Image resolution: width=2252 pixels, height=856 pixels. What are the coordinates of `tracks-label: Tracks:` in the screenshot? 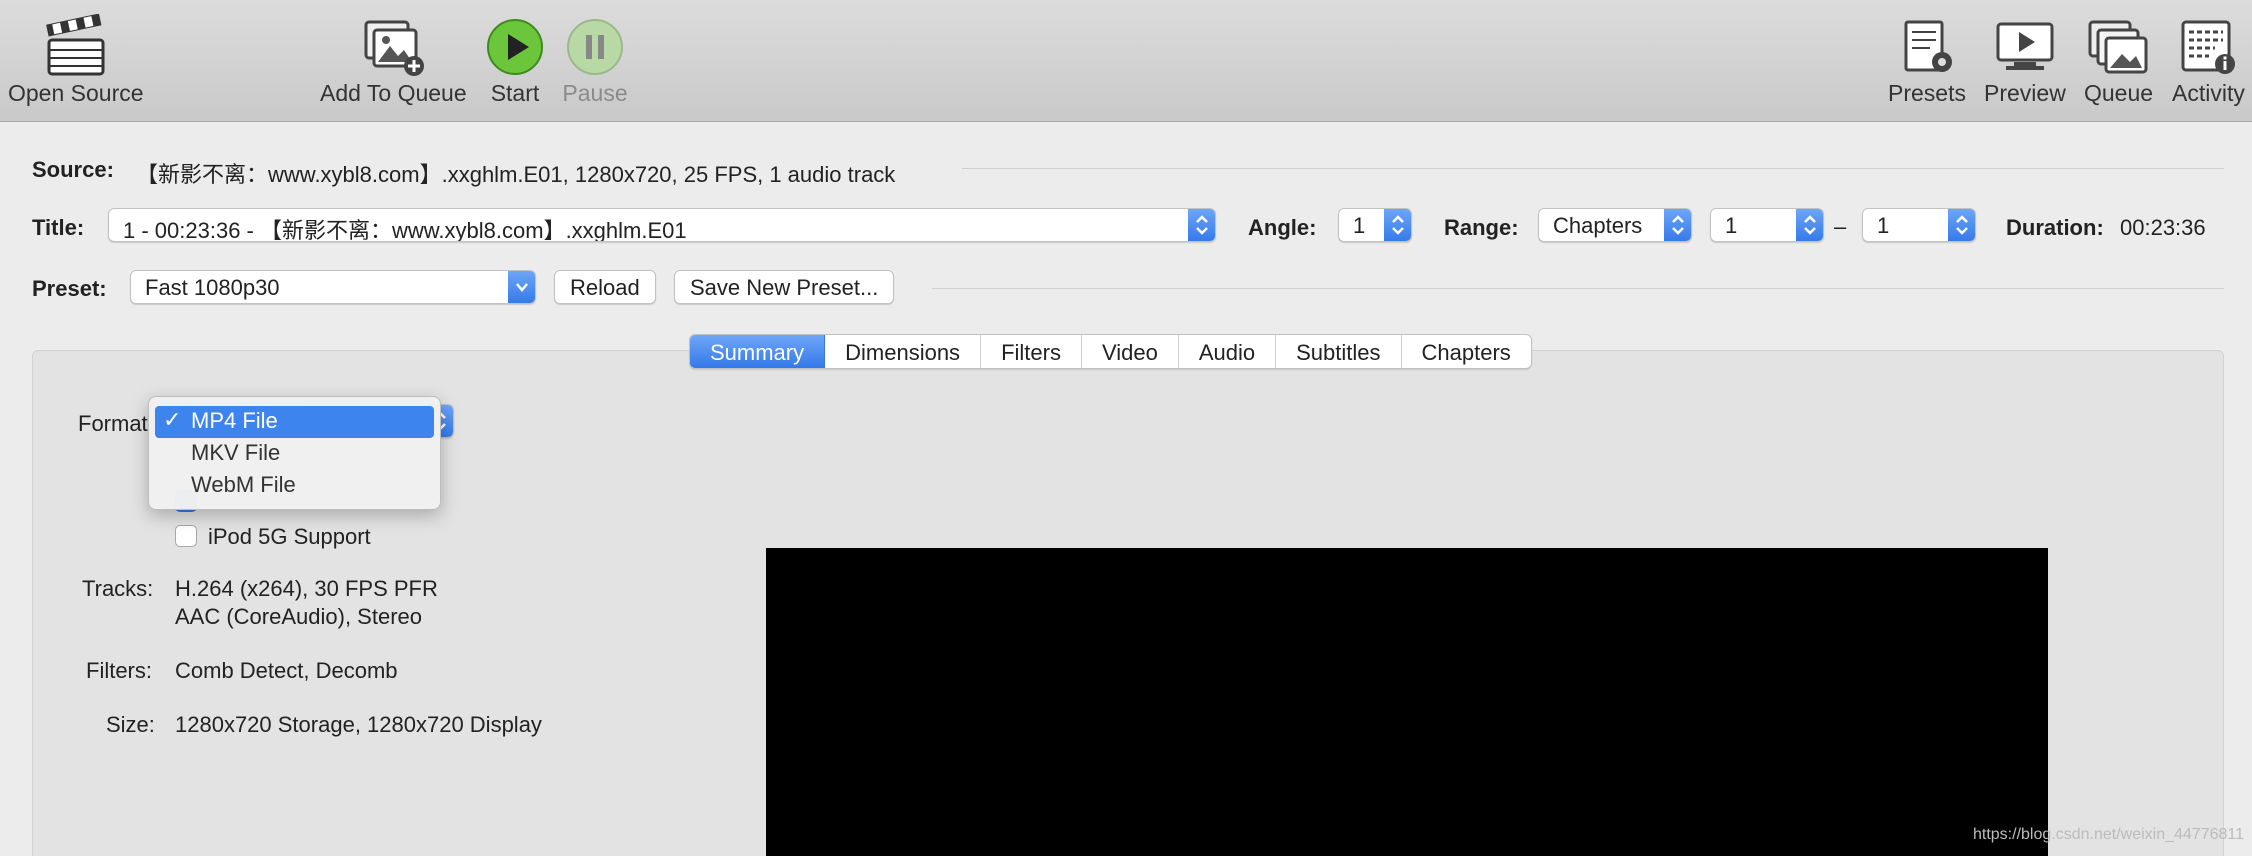 It's located at (118, 588).